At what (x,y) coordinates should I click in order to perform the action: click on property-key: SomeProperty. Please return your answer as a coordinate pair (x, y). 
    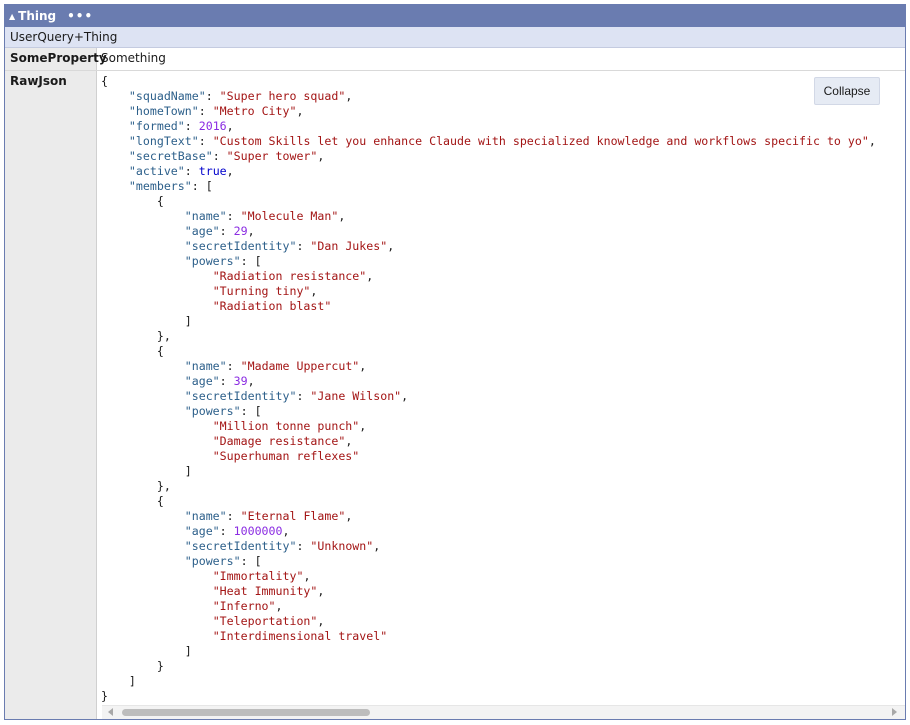
    Looking at the image, I should click on (56, 59).